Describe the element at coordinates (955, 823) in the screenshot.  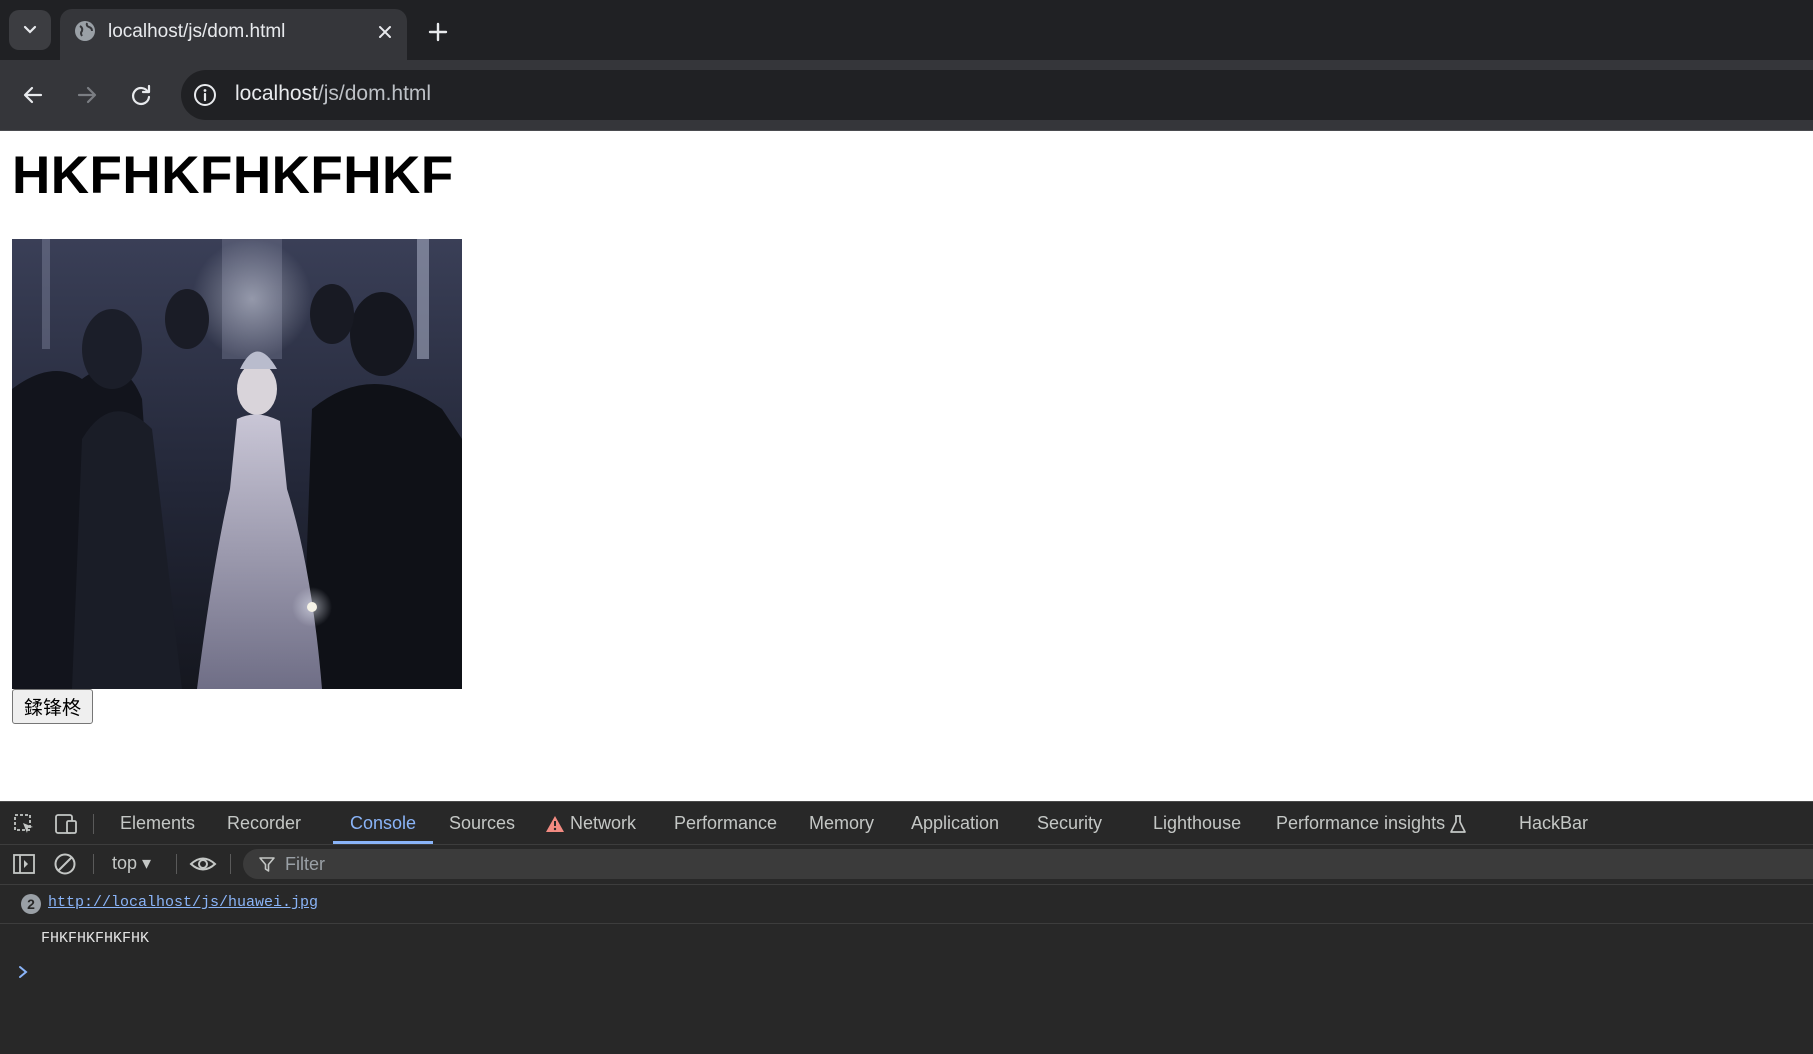
I see `tab-application: Application` at that location.